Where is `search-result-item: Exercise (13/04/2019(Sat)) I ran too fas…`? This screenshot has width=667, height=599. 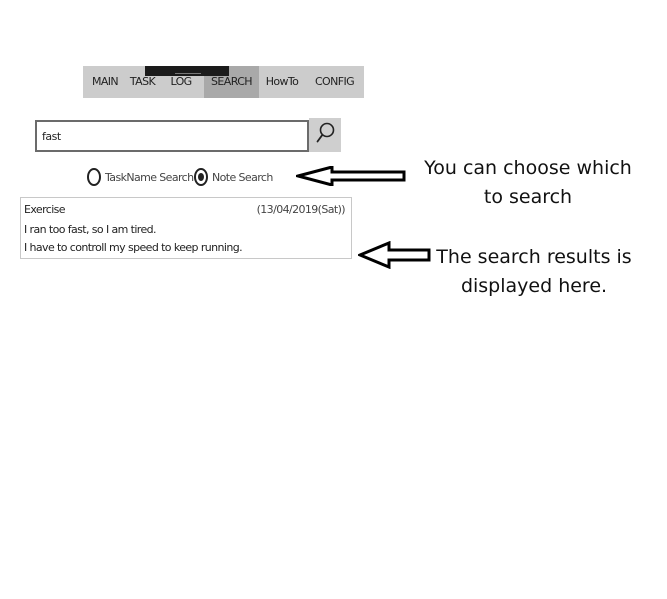 search-result-item: Exercise (13/04/2019(Sat)) I ran too fas… is located at coordinates (186, 228).